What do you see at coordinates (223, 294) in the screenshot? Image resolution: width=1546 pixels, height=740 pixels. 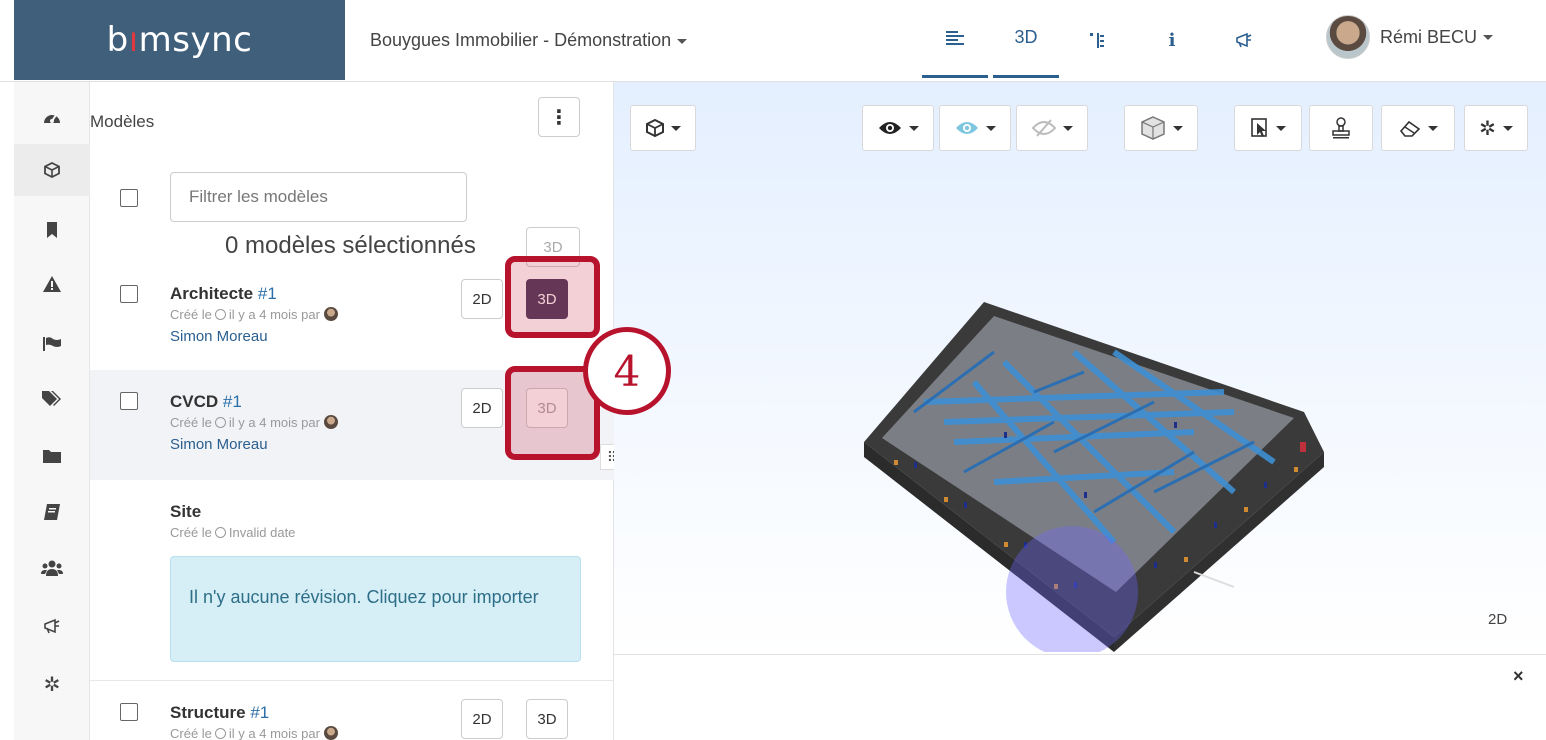 I see `model-name: Architecte #1` at bounding box center [223, 294].